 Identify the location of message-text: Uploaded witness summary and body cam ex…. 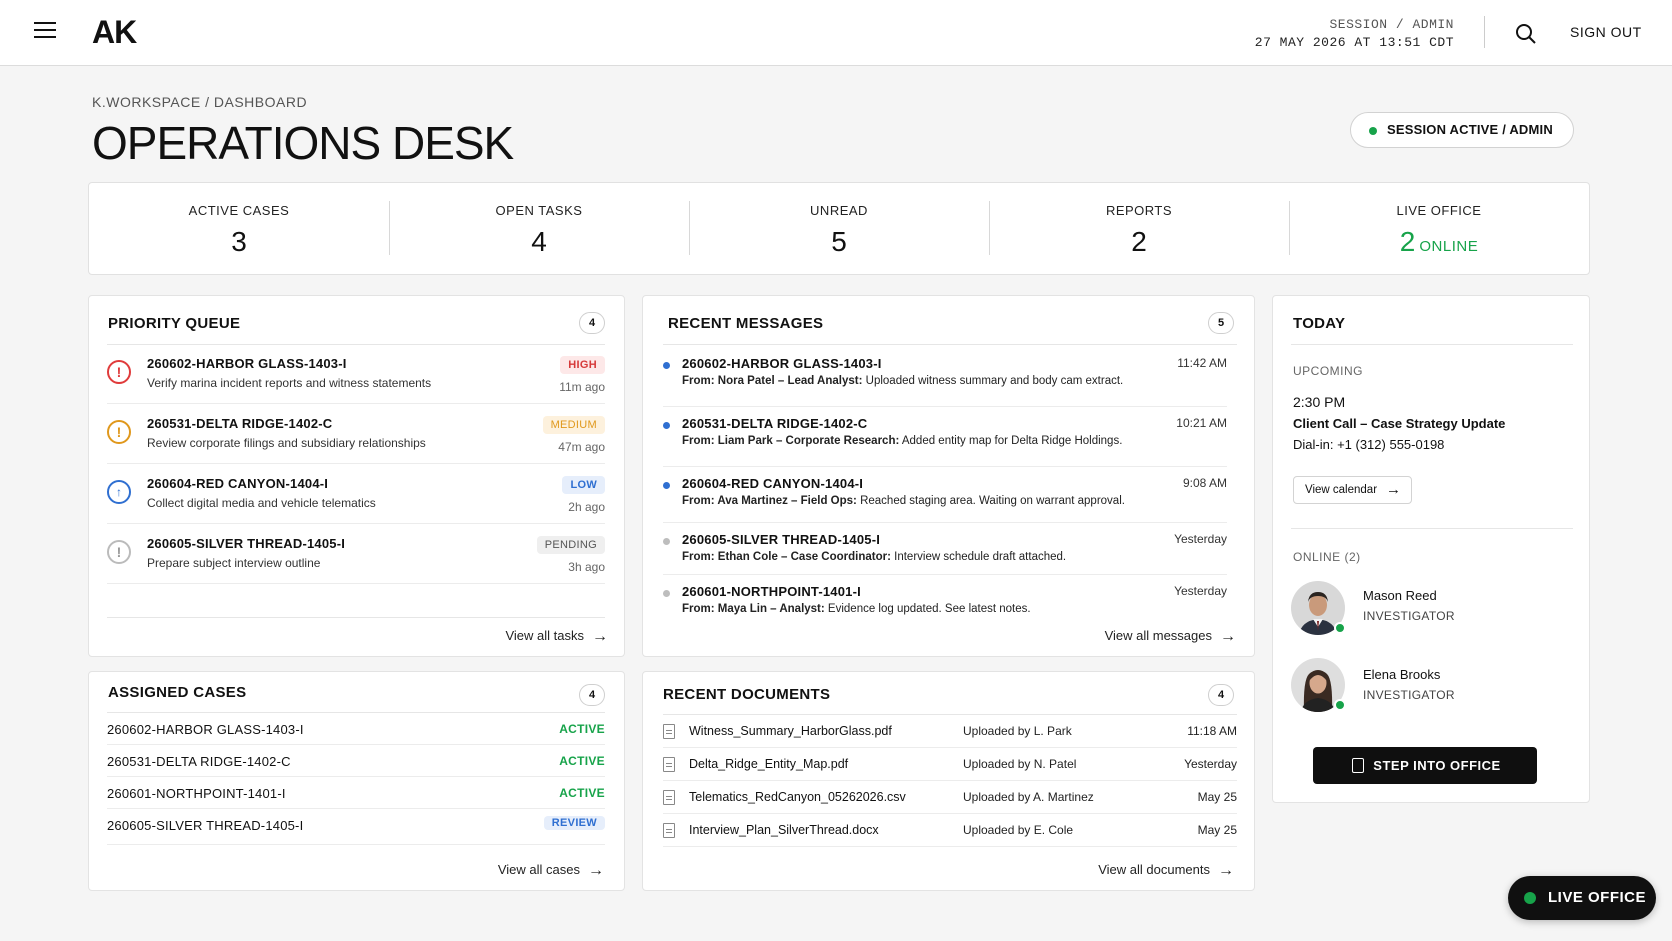
(994, 381).